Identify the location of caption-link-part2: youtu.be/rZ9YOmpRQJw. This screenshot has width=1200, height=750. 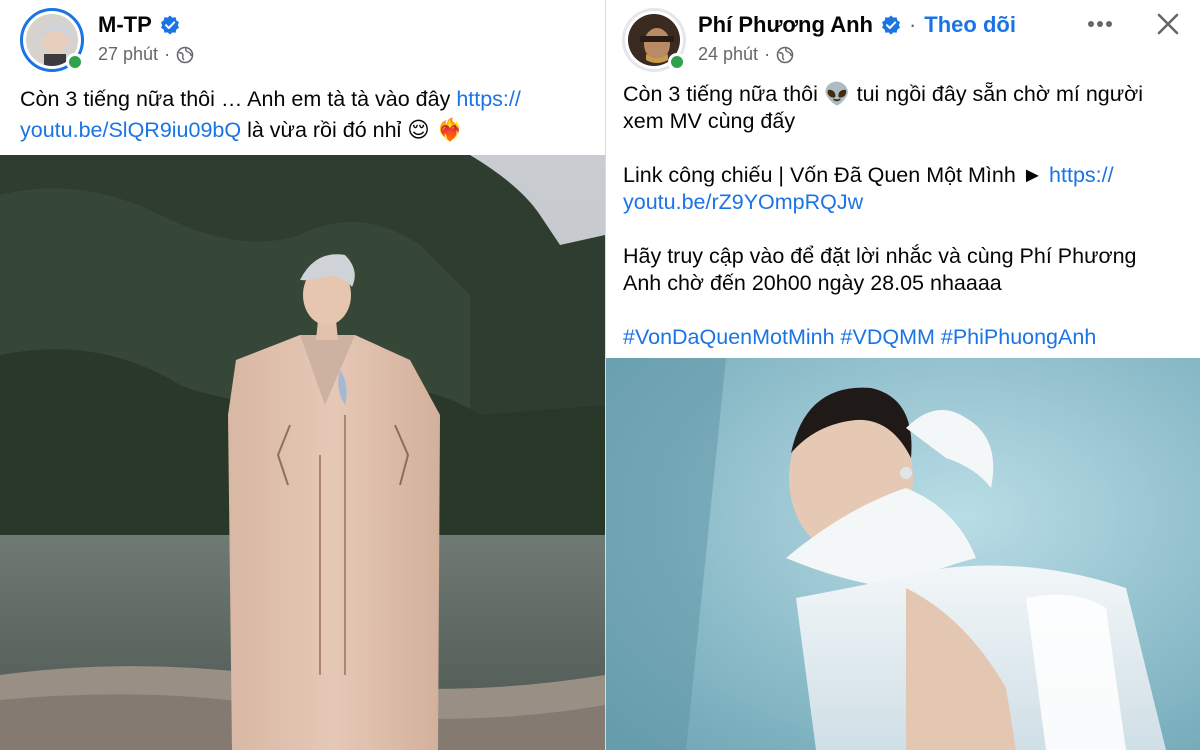
(743, 202).